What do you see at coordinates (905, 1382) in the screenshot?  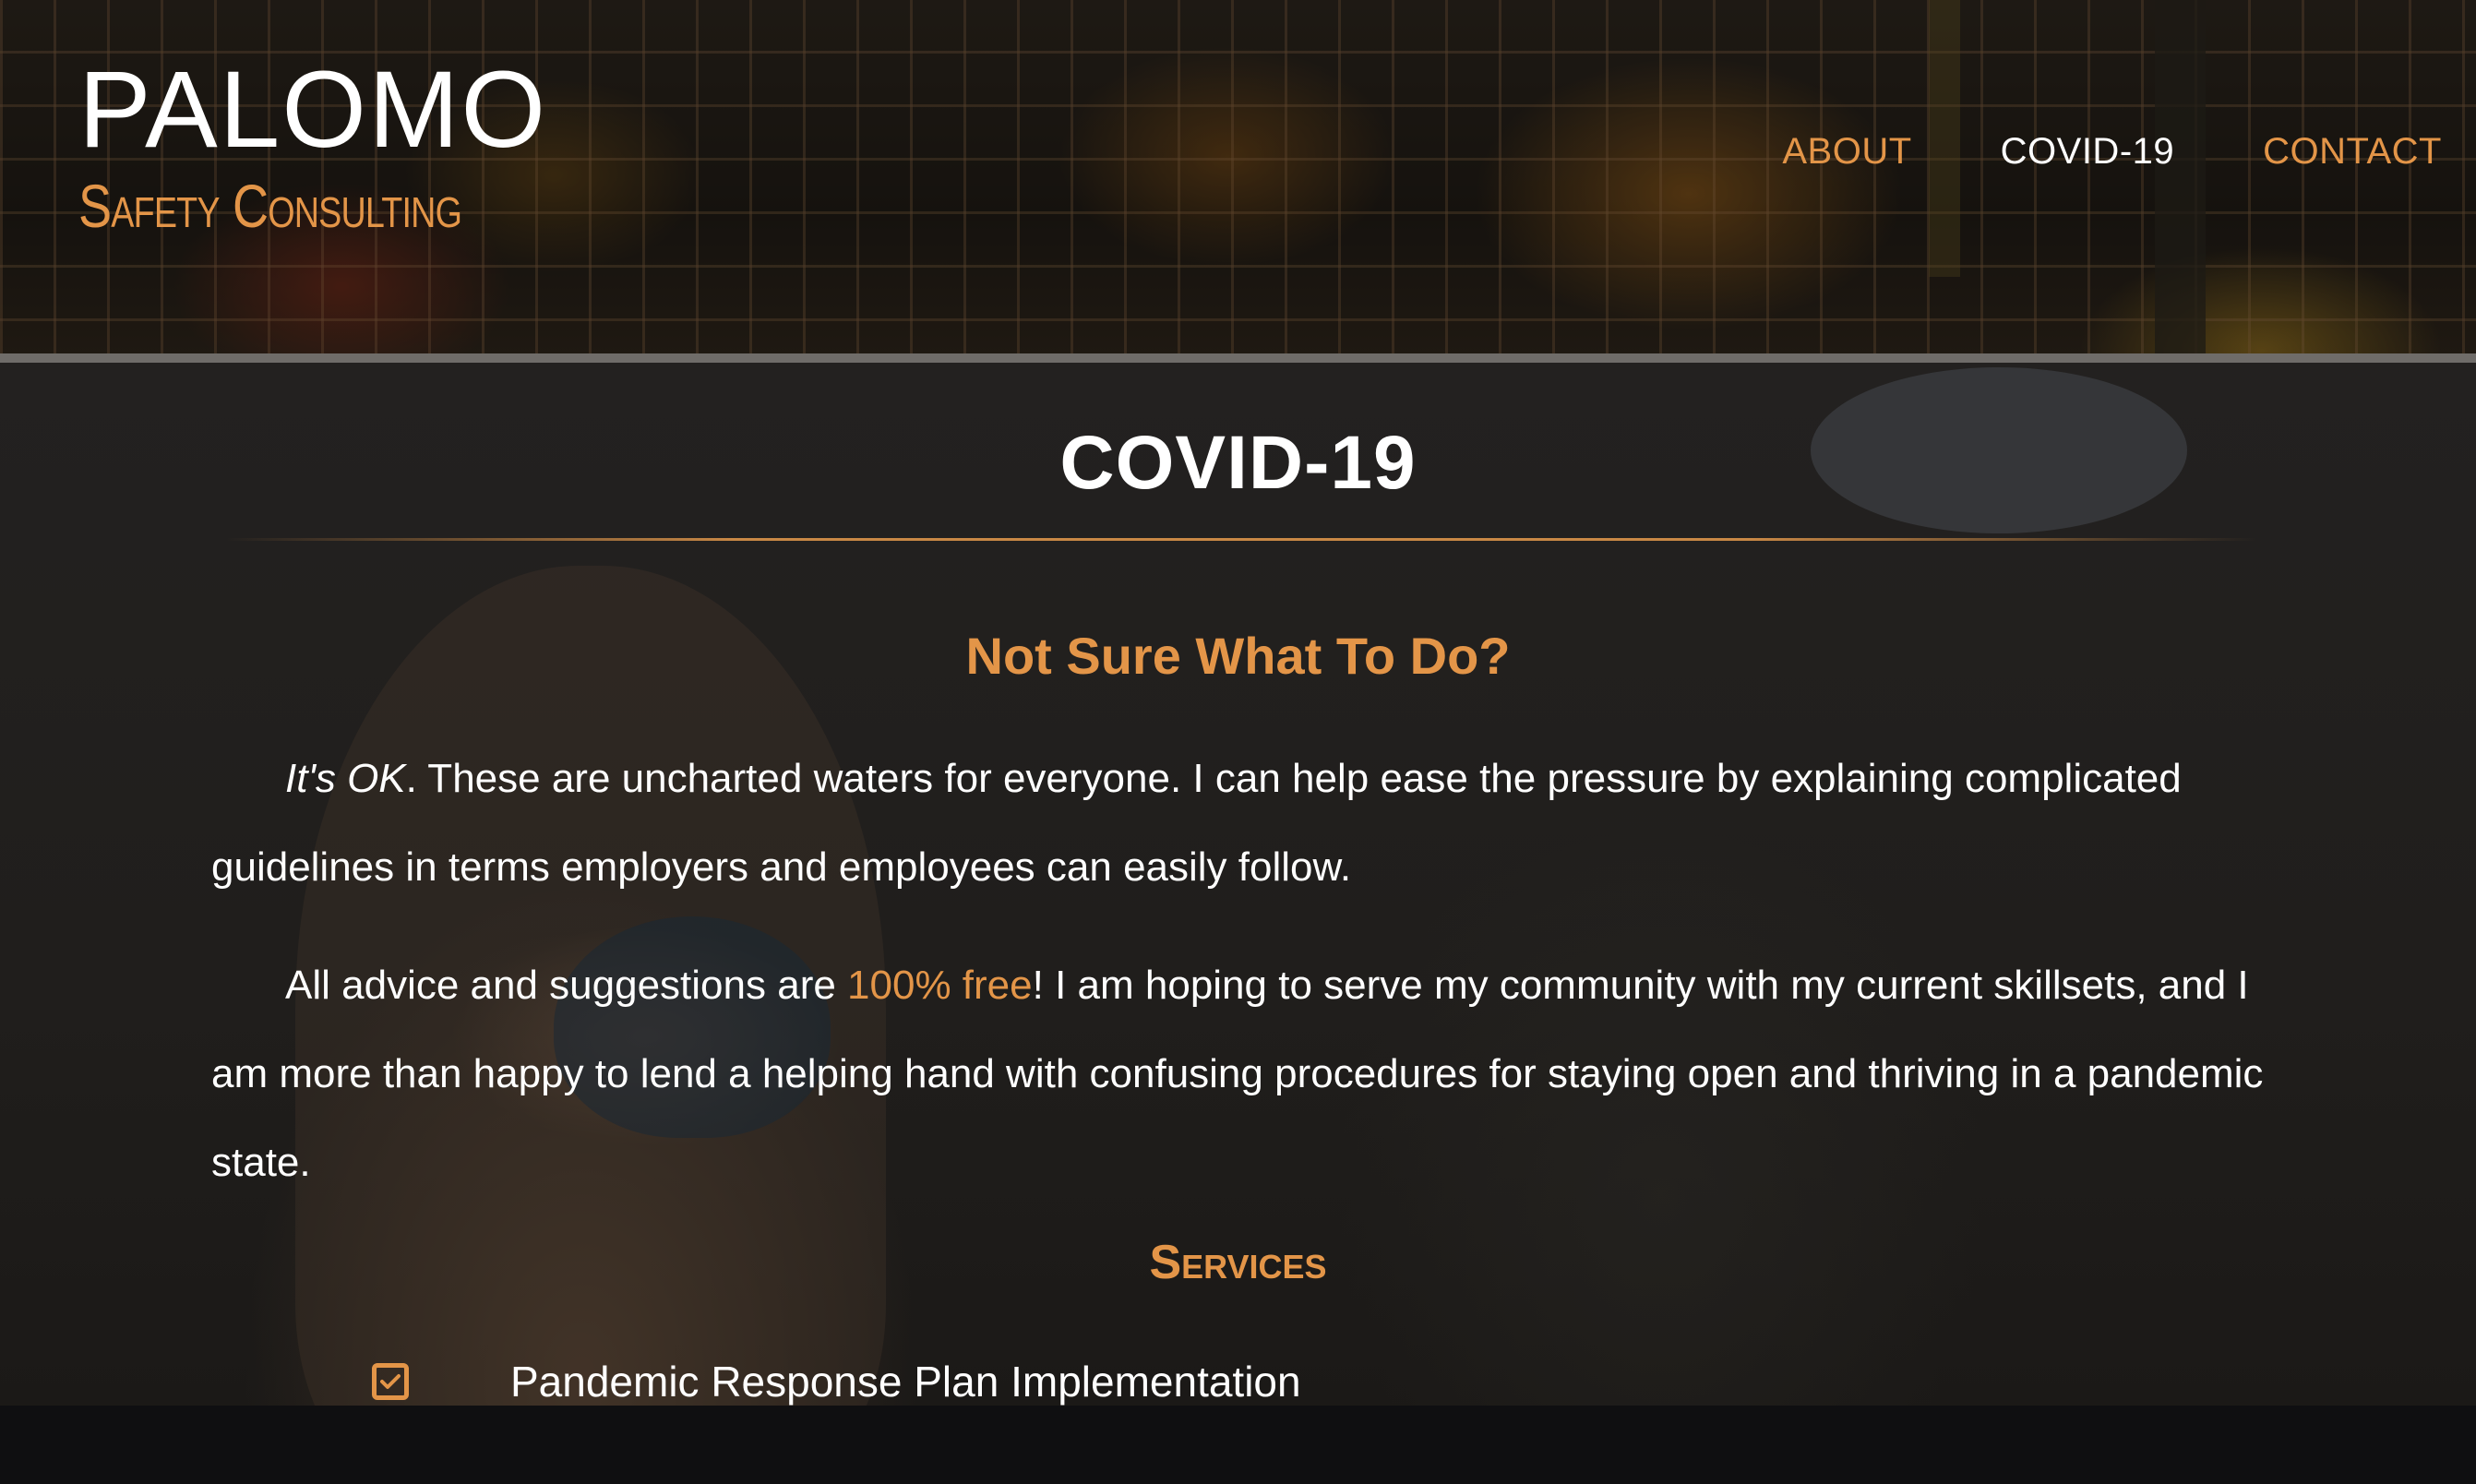 I see `service-label: Pandemic Response Plan Implementation` at bounding box center [905, 1382].